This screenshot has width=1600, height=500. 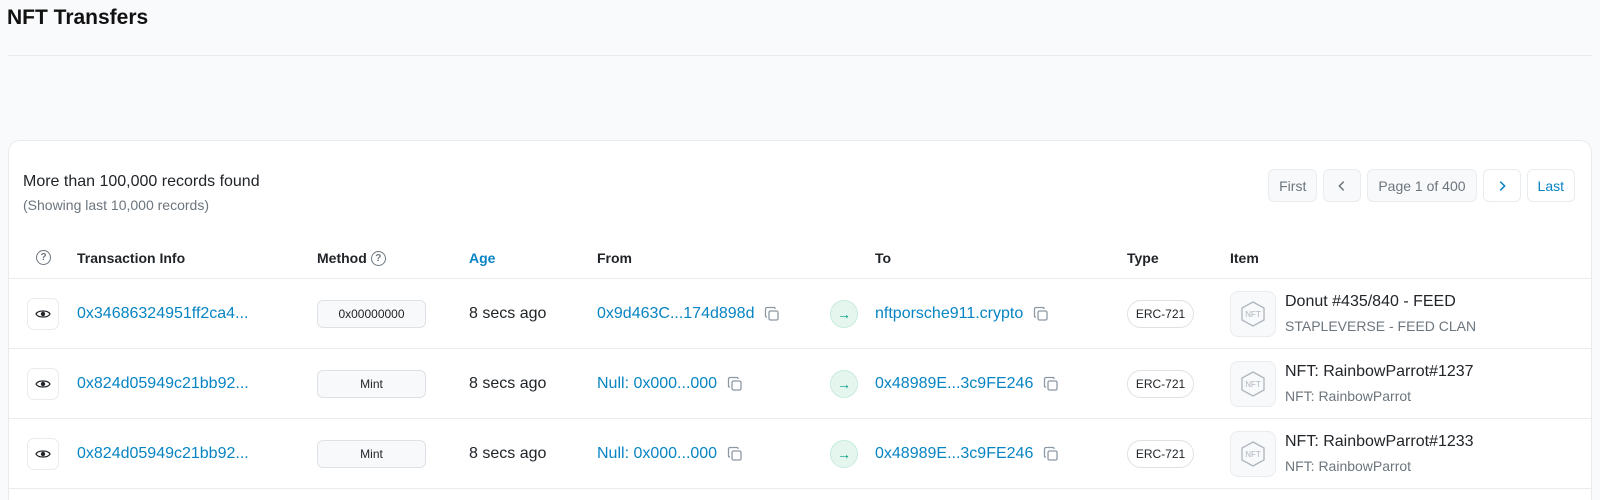 What do you see at coordinates (1379, 442) in the screenshot?
I see `item-name-link: NFT: RainbowParrot#1233` at bounding box center [1379, 442].